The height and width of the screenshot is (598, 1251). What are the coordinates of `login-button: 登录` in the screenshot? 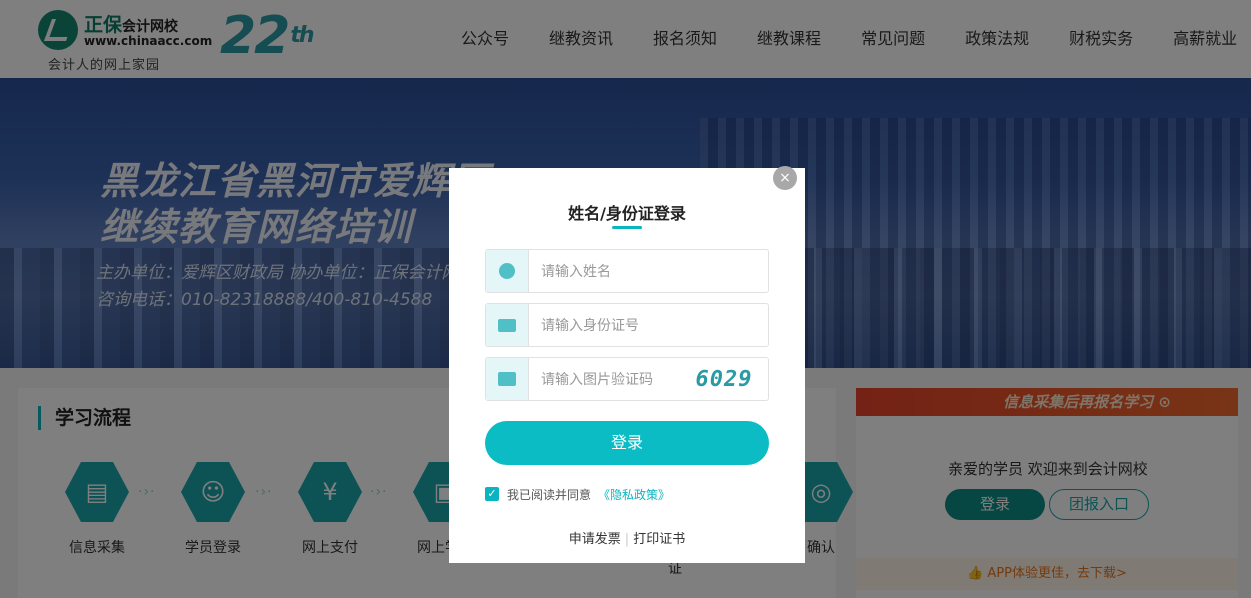 It's located at (627, 443).